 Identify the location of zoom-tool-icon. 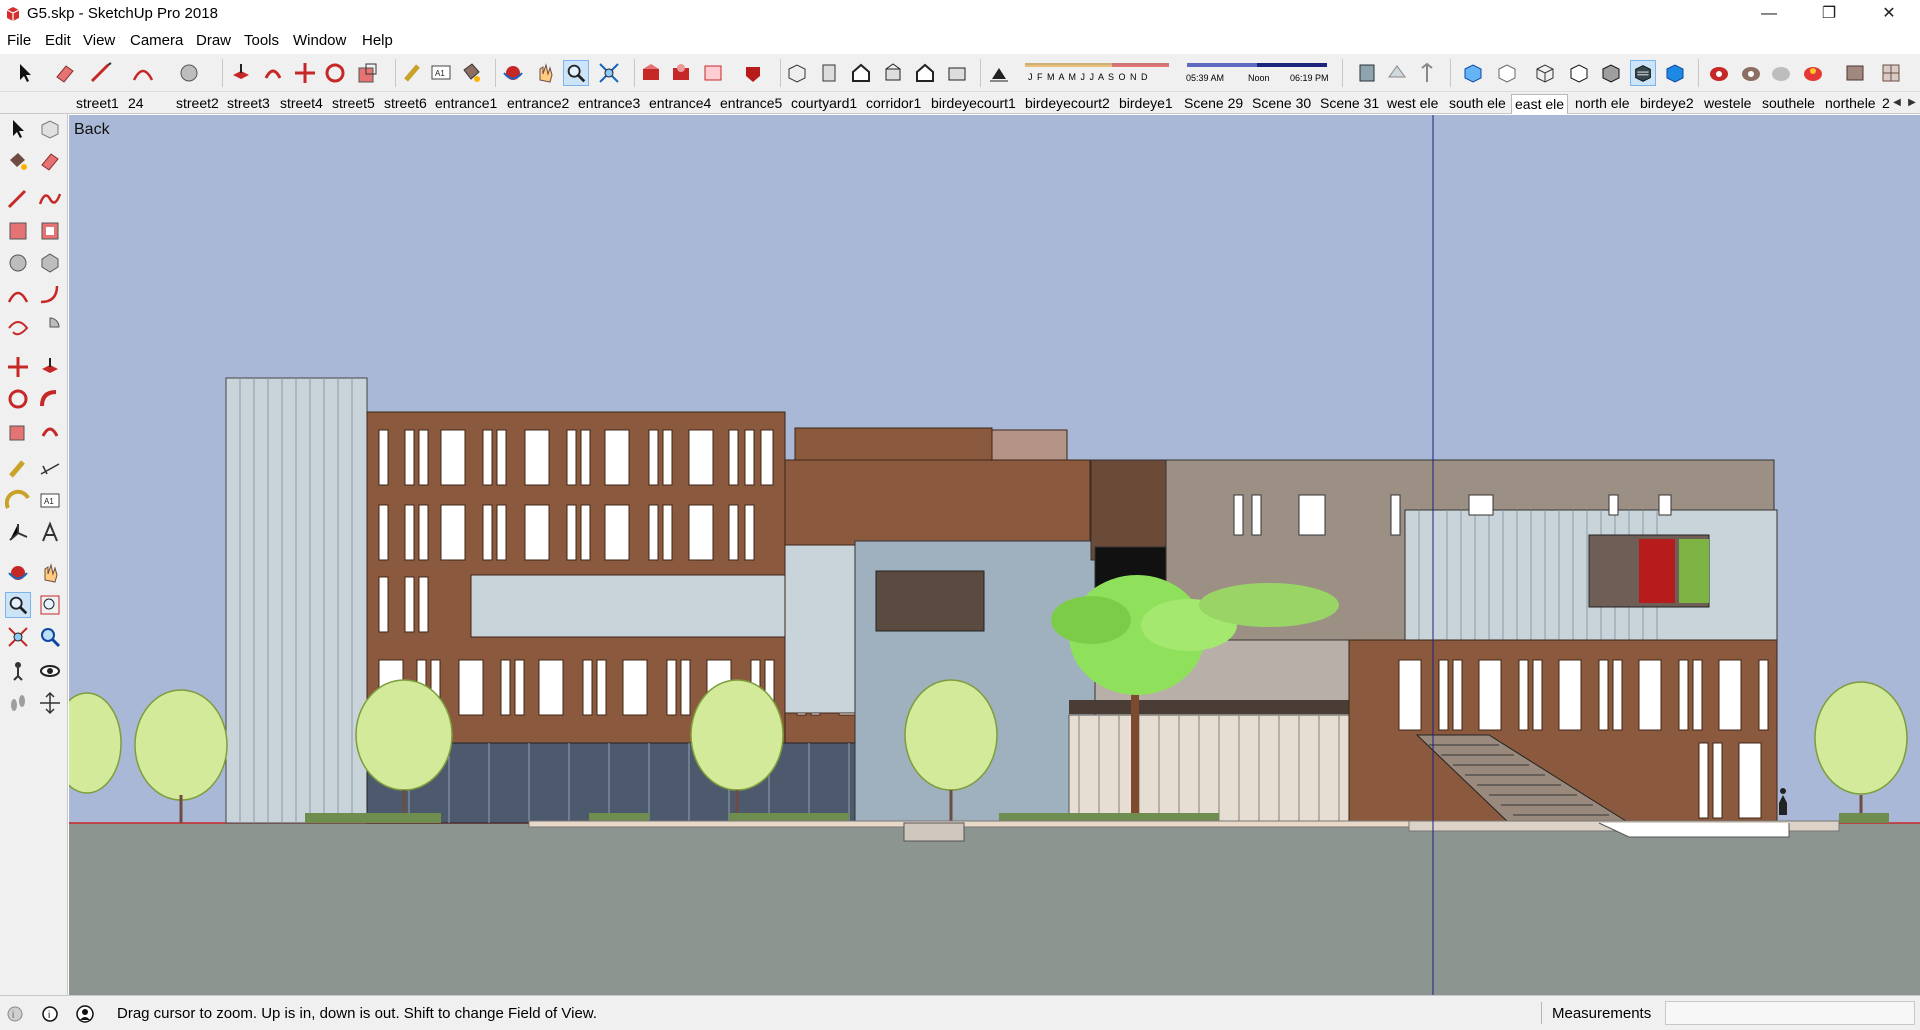
(576, 73).